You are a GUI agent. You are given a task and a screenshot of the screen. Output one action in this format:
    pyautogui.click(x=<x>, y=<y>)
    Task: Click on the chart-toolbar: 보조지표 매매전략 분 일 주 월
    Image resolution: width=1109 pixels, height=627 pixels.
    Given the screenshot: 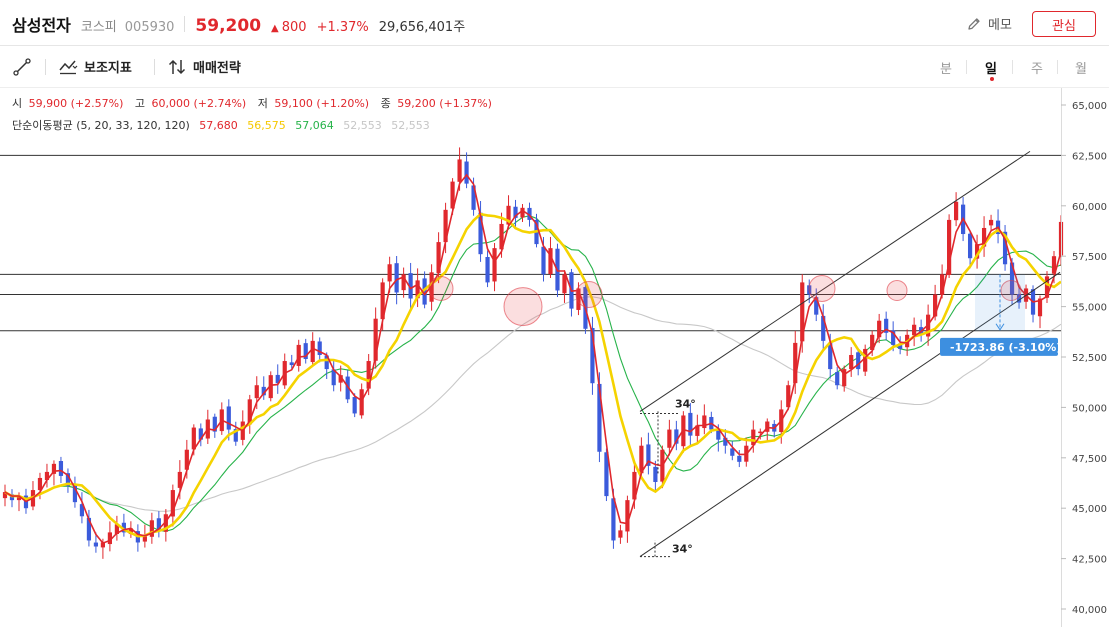 What is the action you would take?
    pyautogui.click(x=554, y=67)
    